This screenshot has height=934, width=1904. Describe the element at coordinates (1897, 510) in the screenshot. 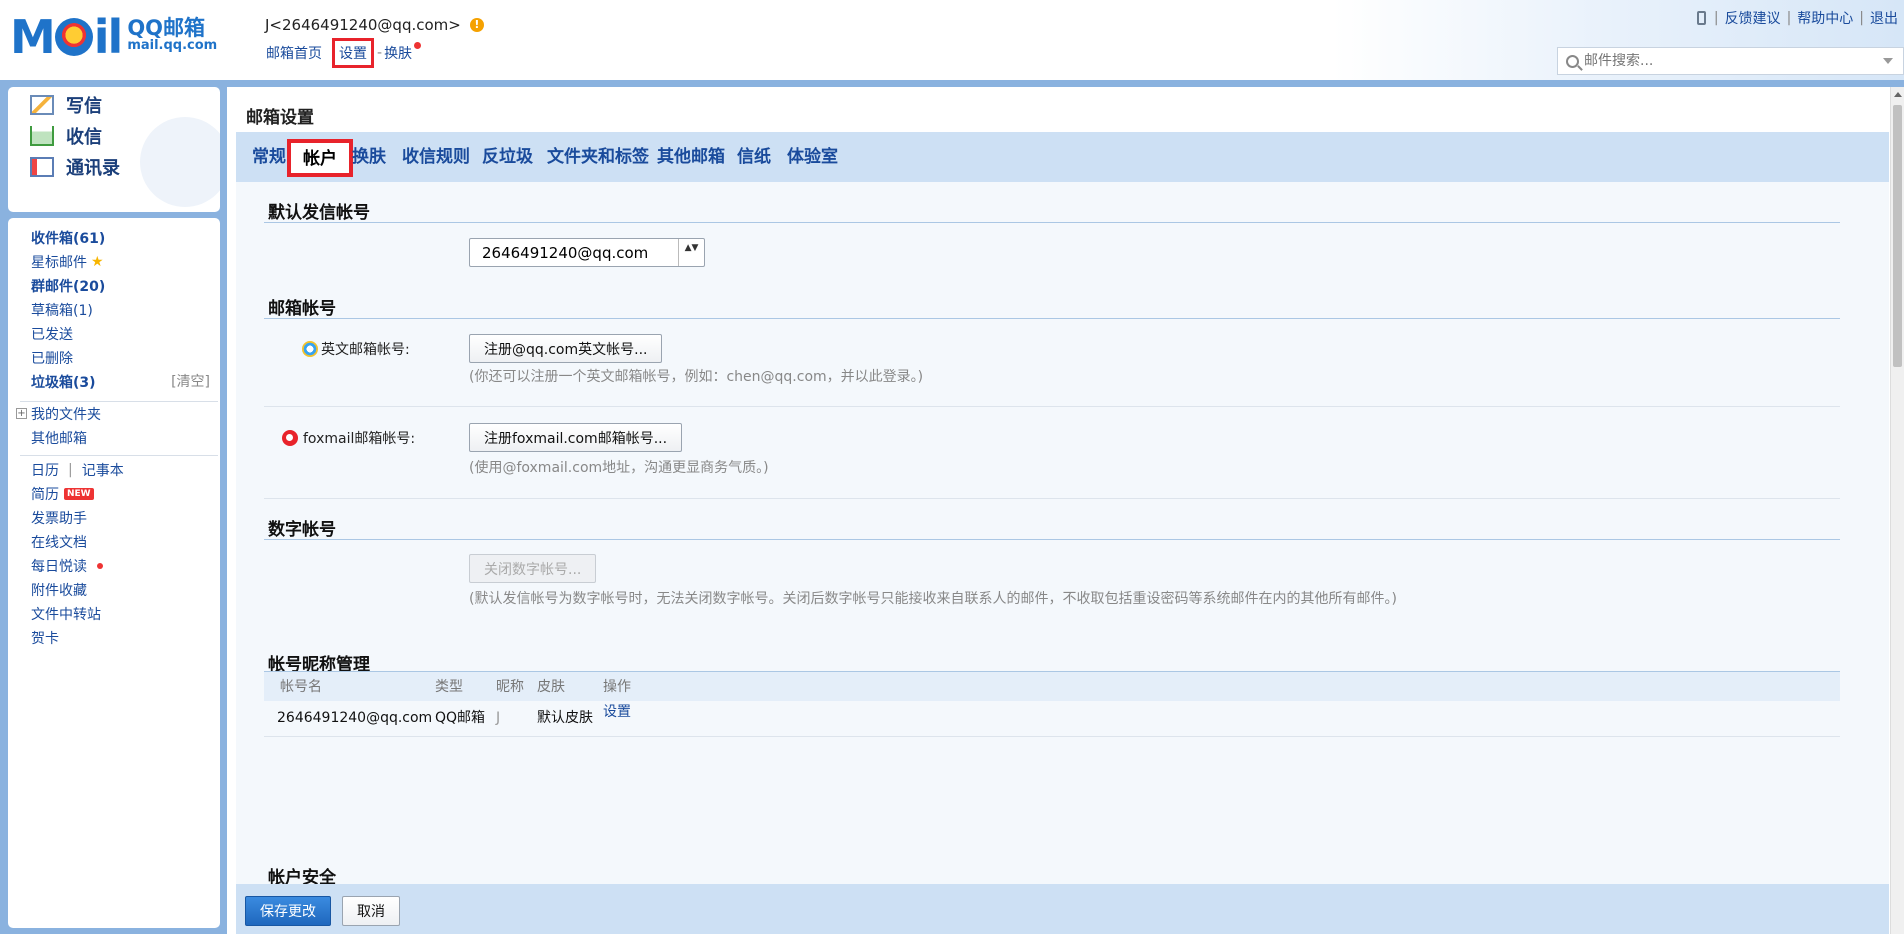

I see `page-scrollbar` at that location.